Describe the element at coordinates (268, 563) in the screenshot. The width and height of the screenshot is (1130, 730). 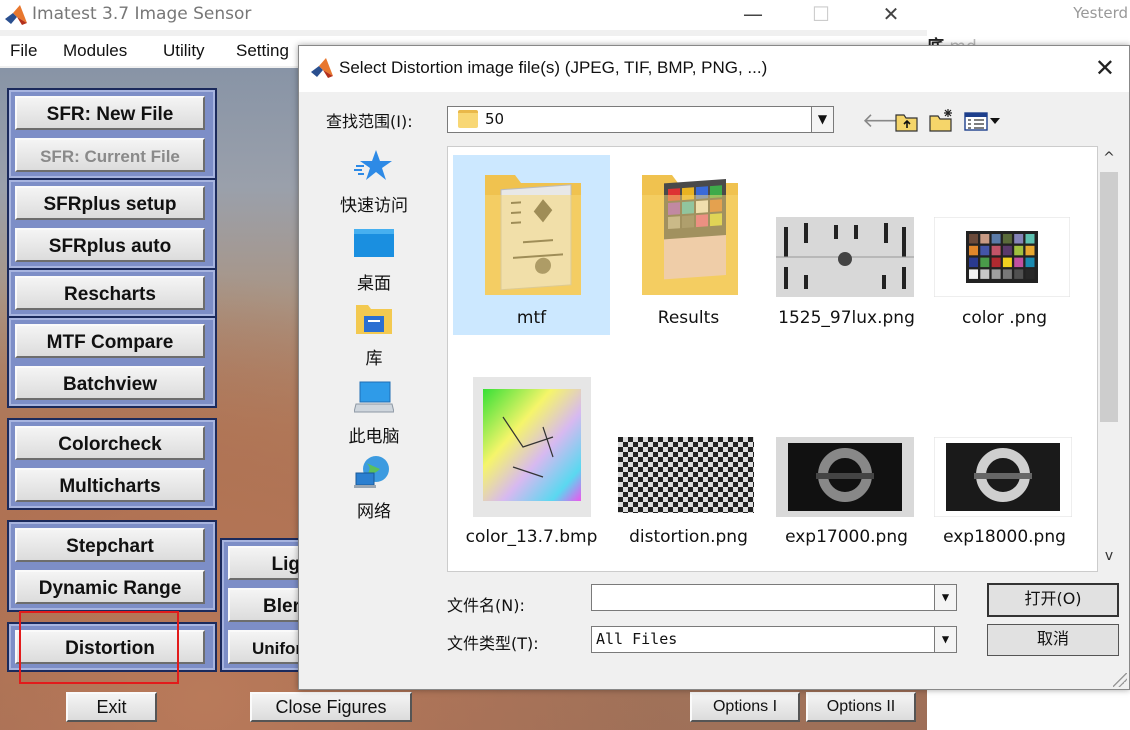
I see `light-falloff-button: Lig` at that location.